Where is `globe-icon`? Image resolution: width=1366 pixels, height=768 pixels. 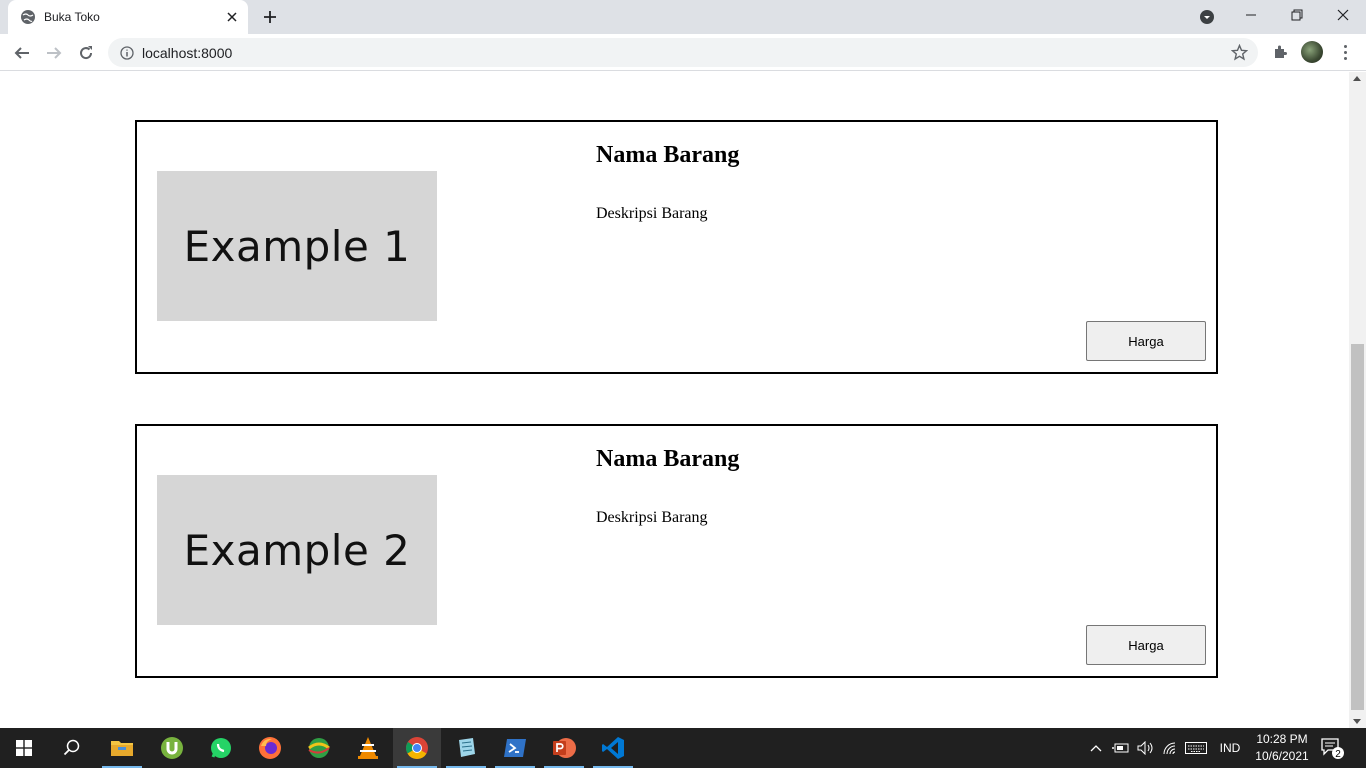 globe-icon is located at coordinates (28, 17).